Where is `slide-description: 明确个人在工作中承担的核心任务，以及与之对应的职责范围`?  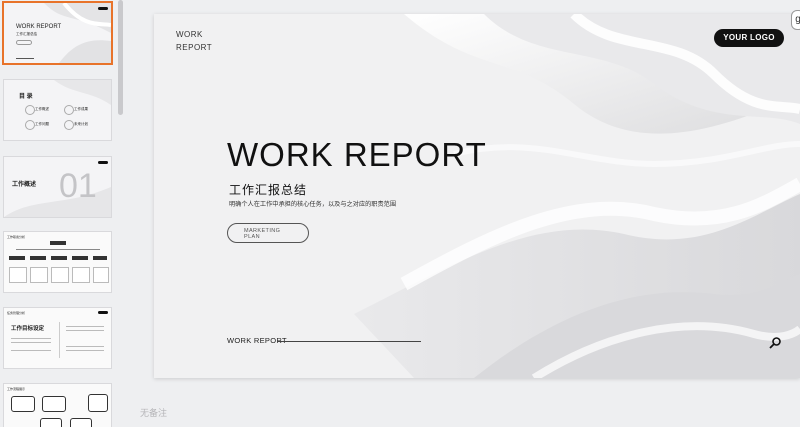
slide-description: 明确个人在工作中承担的核心任务，以及与之对应的职责范围 is located at coordinates (313, 204).